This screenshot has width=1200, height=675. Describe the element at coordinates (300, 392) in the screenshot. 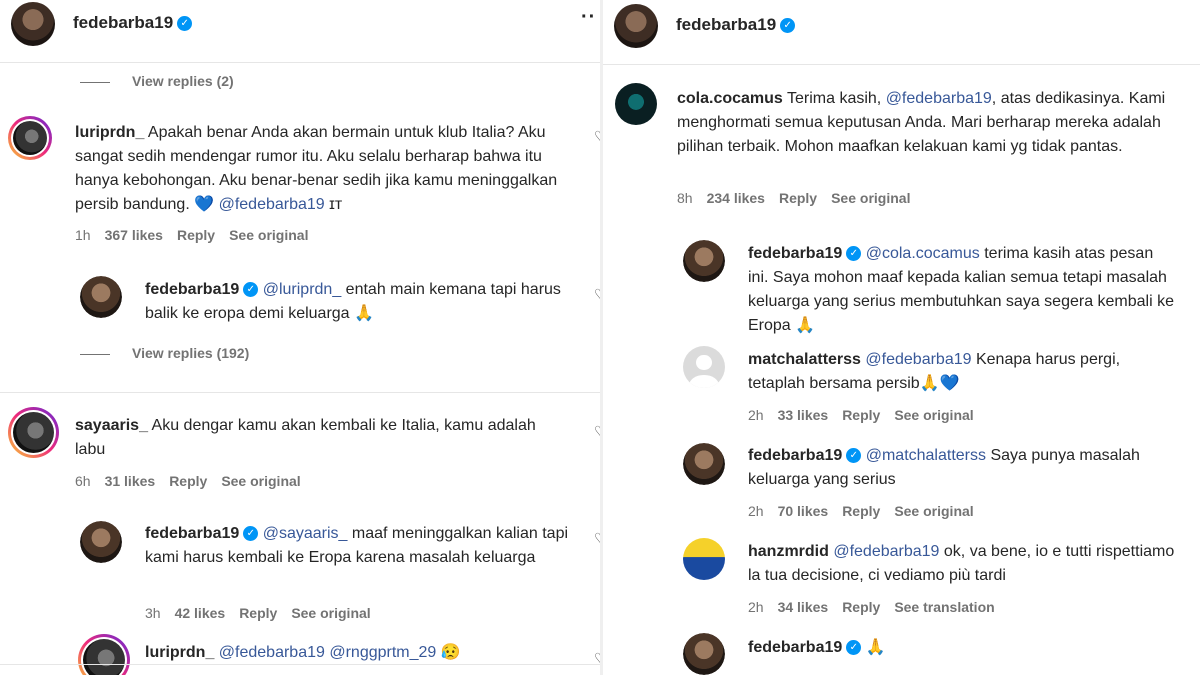

I see `comment-divider` at that location.